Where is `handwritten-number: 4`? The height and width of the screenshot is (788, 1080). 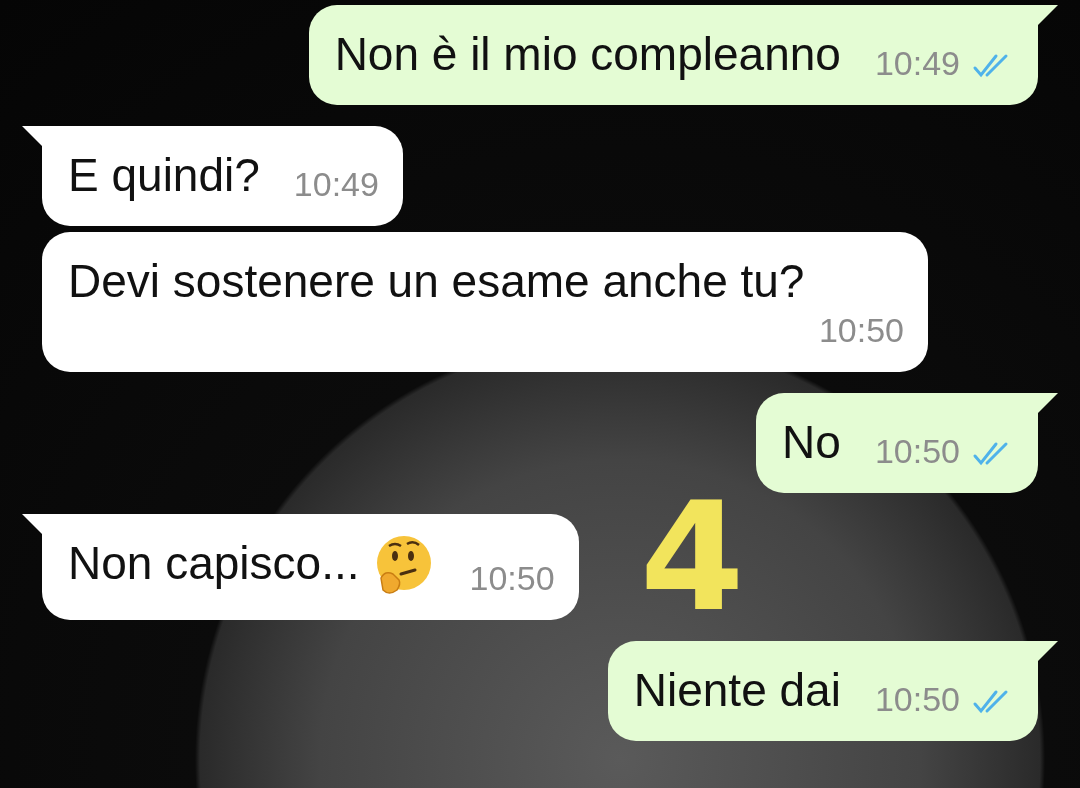 handwritten-number: 4 is located at coordinates (692, 557).